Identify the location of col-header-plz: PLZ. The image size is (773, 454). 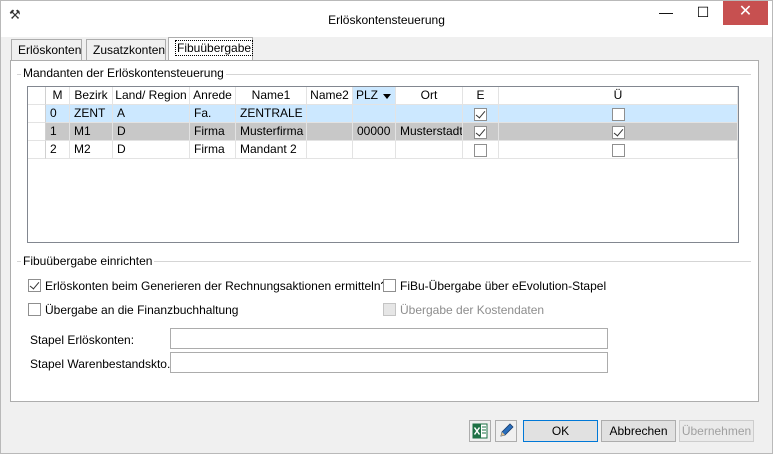
(374, 96).